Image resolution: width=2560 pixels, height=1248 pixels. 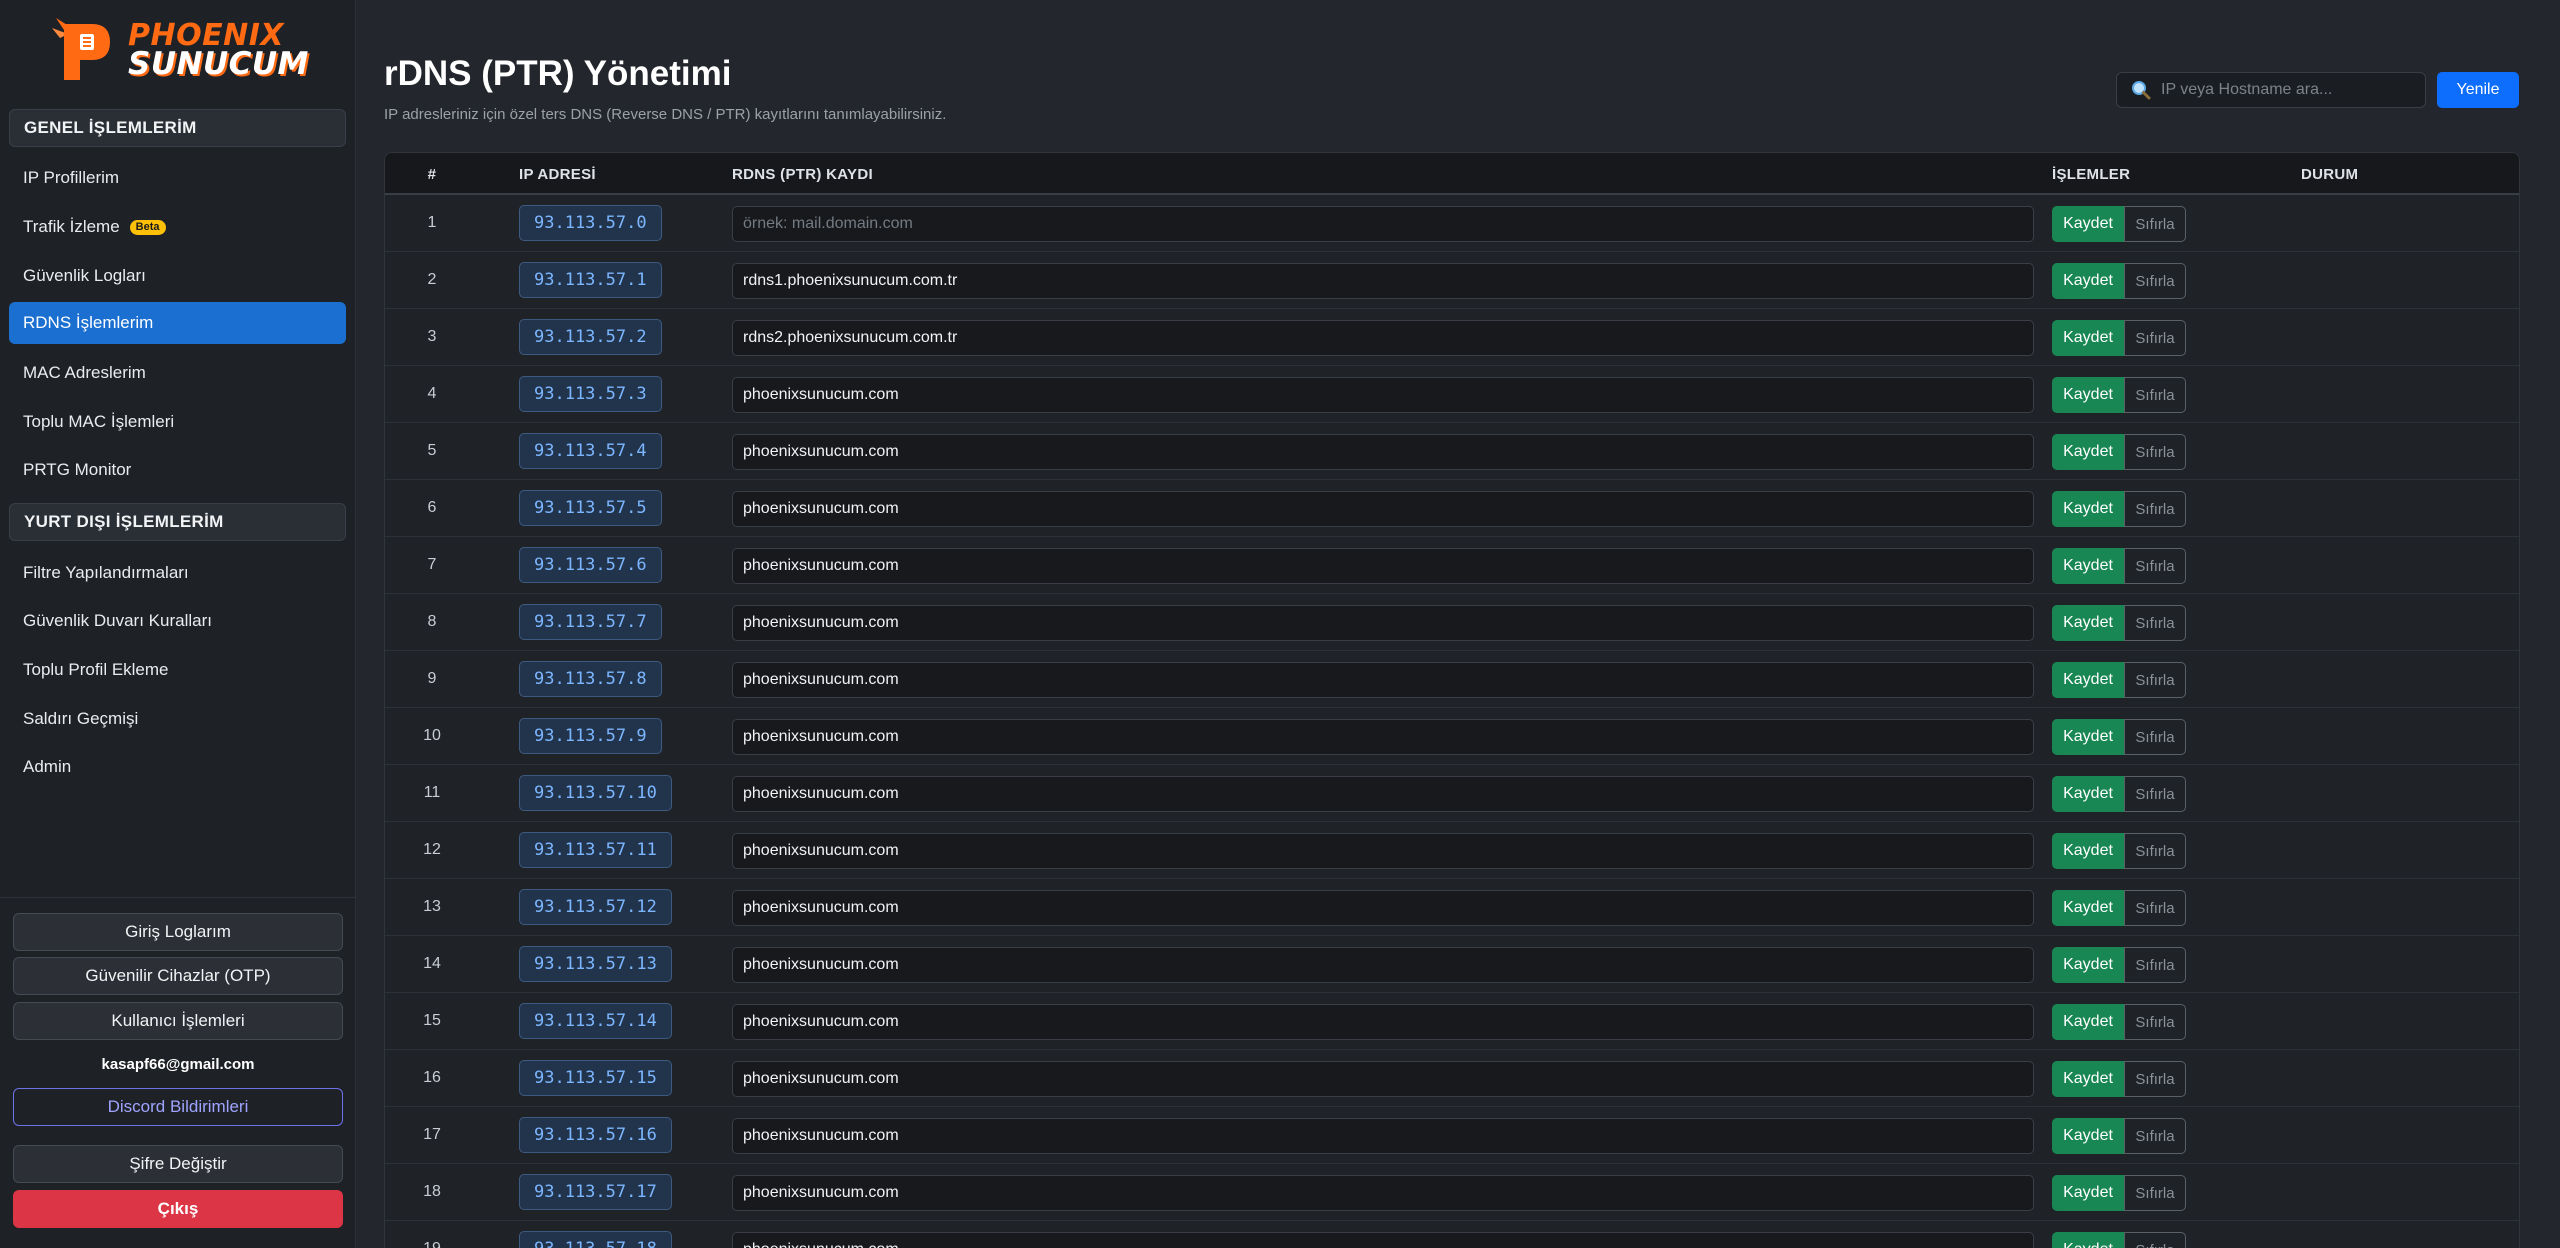 What do you see at coordinates (2271, 90) in the screenshot?
I see `search-input` at bounding box center [2271, 90].